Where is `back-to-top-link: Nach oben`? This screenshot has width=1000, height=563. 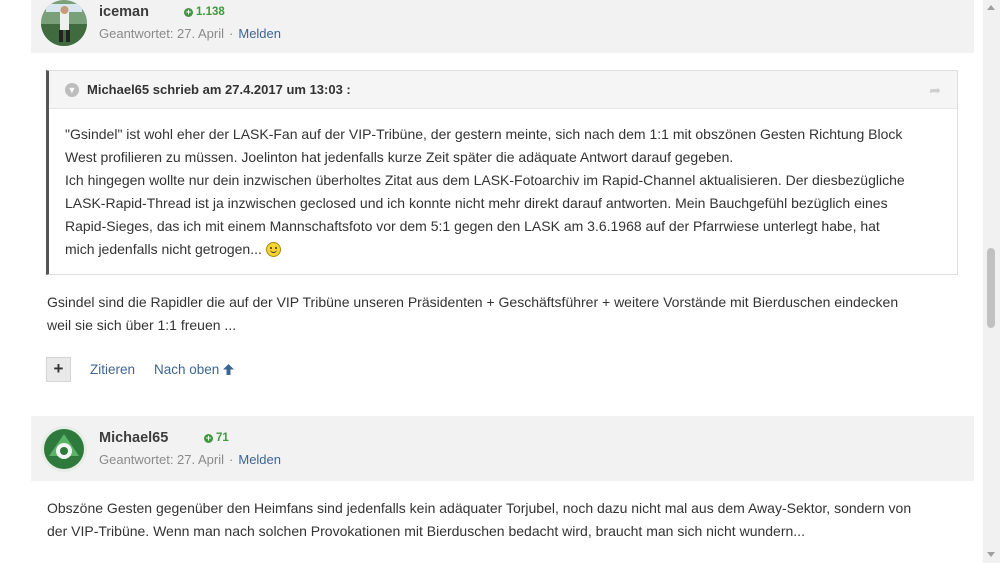
back-to-top-link: Nach oben is located at coordinates (194, 369).